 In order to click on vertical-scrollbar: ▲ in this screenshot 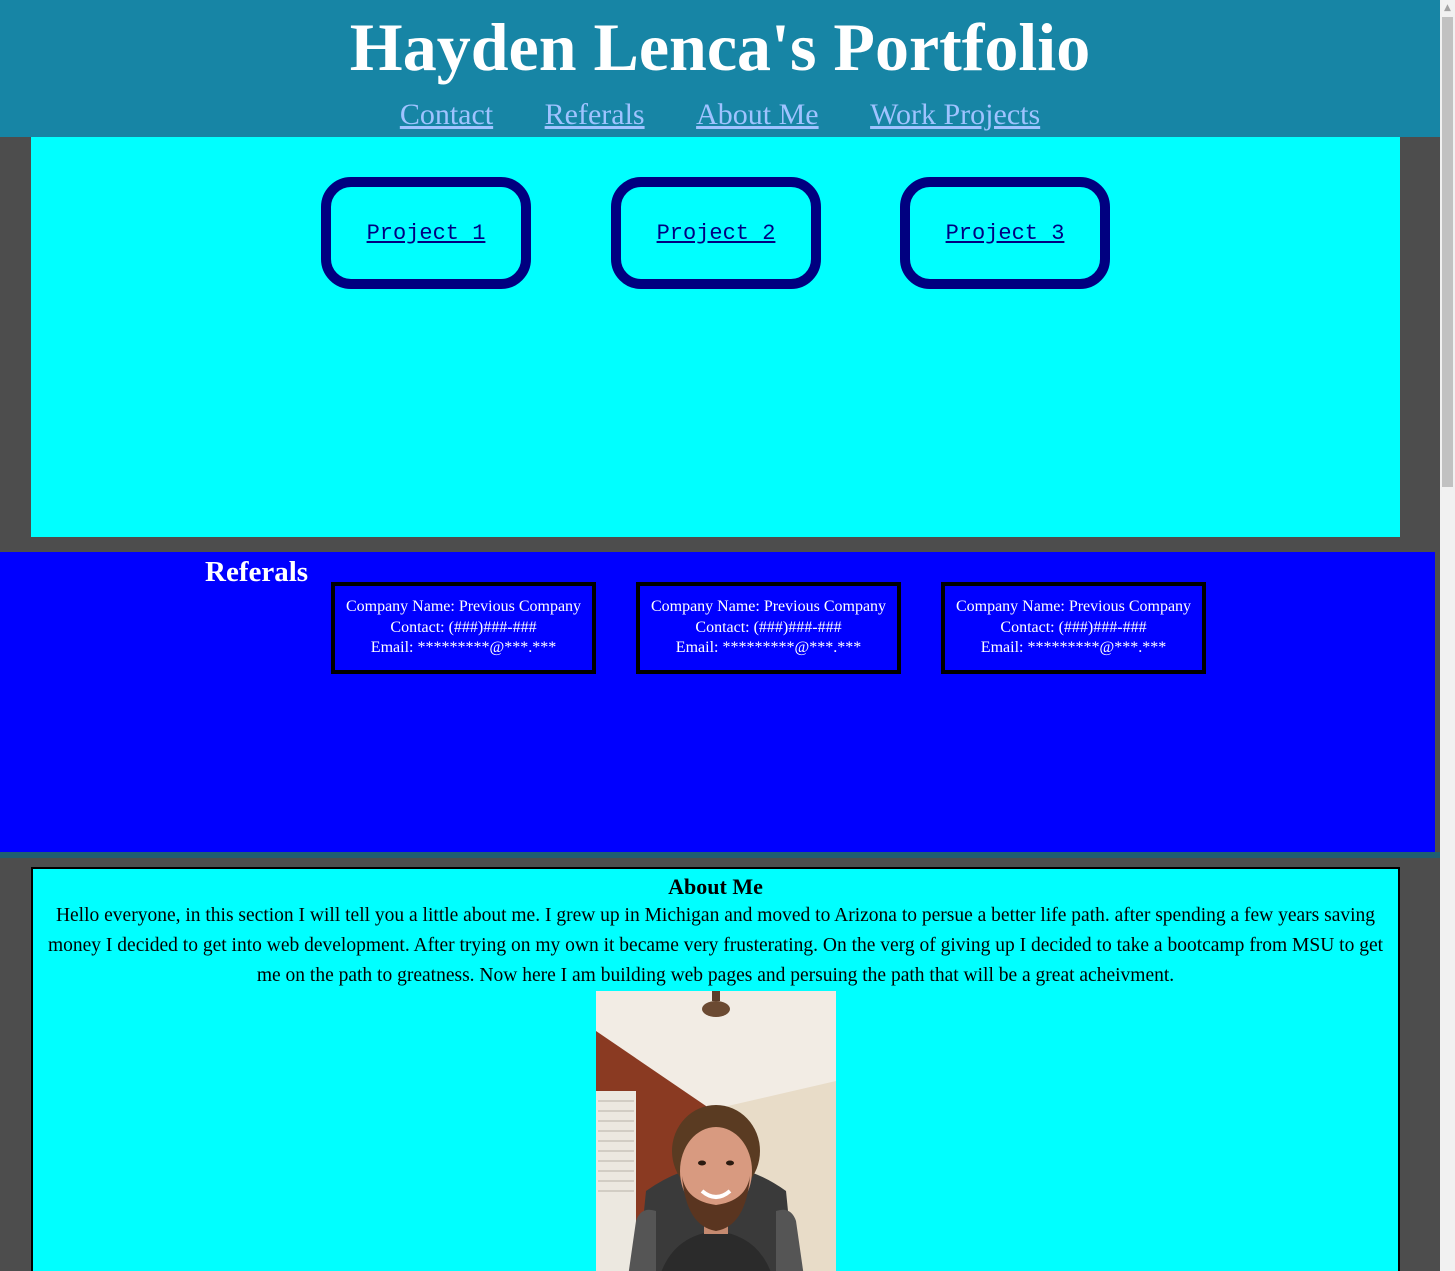, I will do `click(1447, 635)`.